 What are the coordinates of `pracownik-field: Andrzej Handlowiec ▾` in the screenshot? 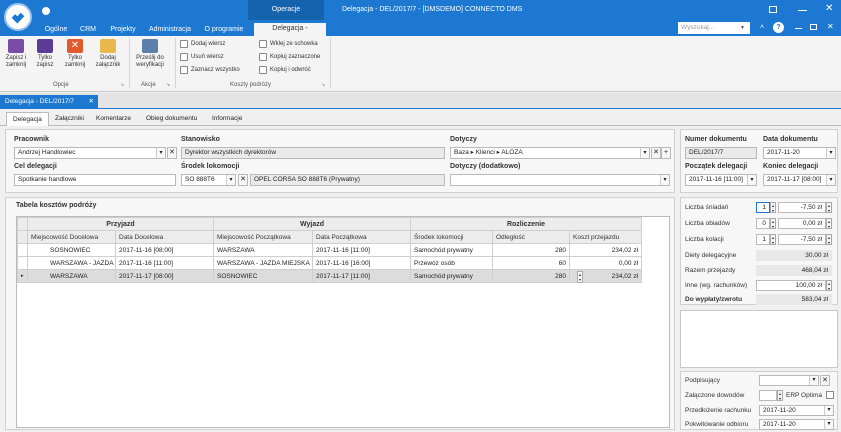 It's located at (90, 153).